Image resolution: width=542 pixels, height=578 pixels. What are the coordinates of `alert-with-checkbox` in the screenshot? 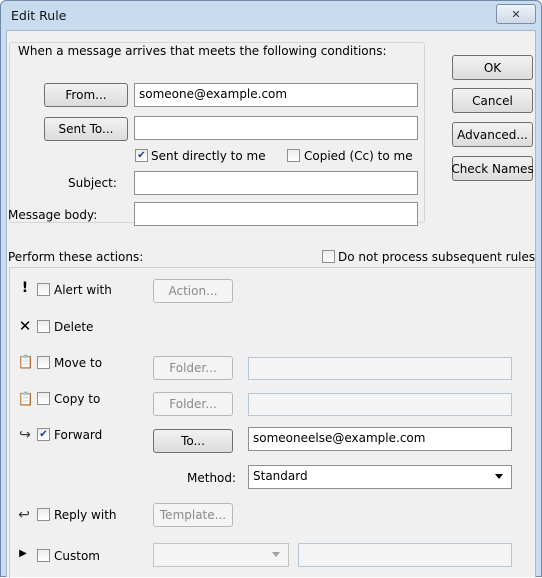 It's located at (43, 289).